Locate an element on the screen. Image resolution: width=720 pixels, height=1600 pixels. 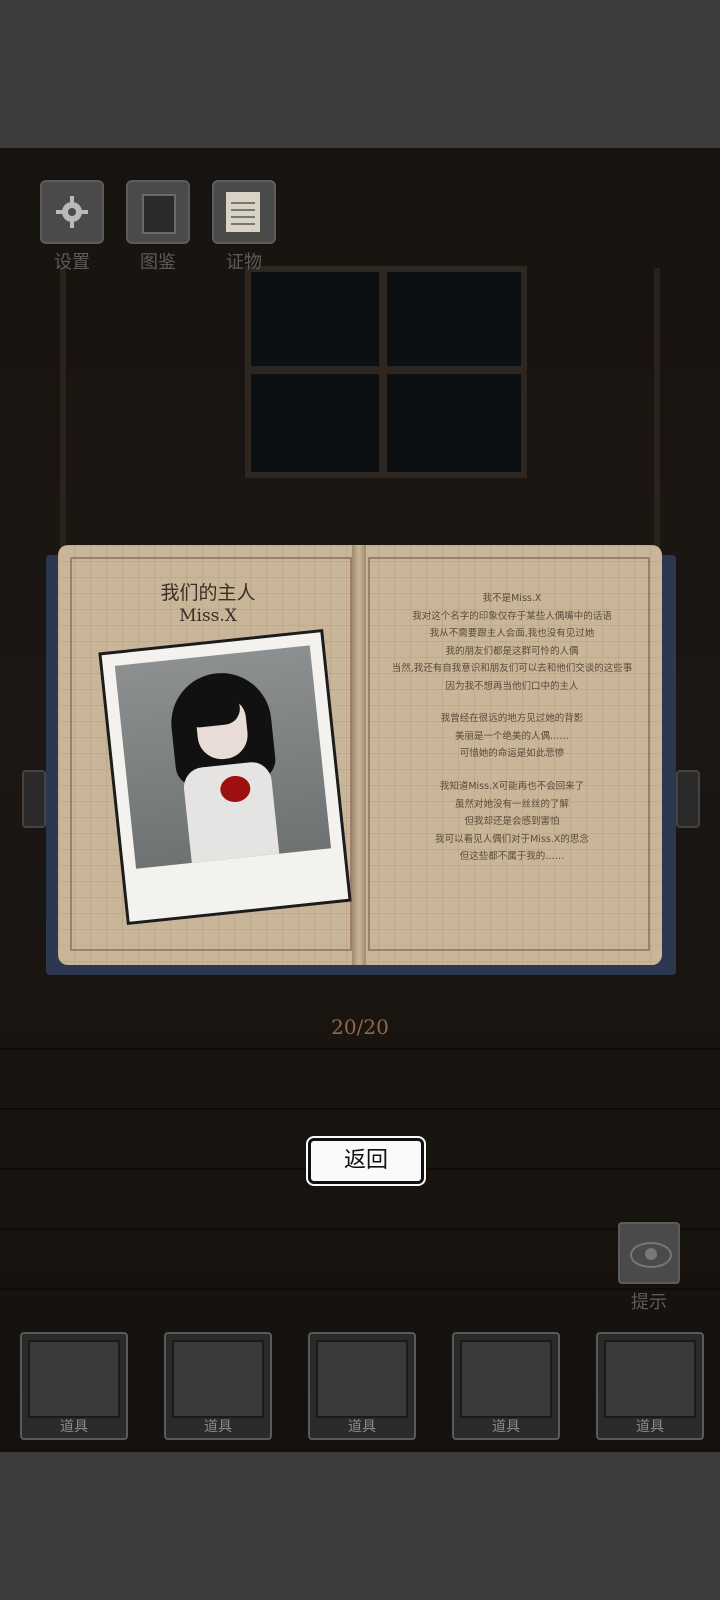
diary-line: 我可以看见人偶们对于Miss.X的思念 is located at coordinates (512, 839).